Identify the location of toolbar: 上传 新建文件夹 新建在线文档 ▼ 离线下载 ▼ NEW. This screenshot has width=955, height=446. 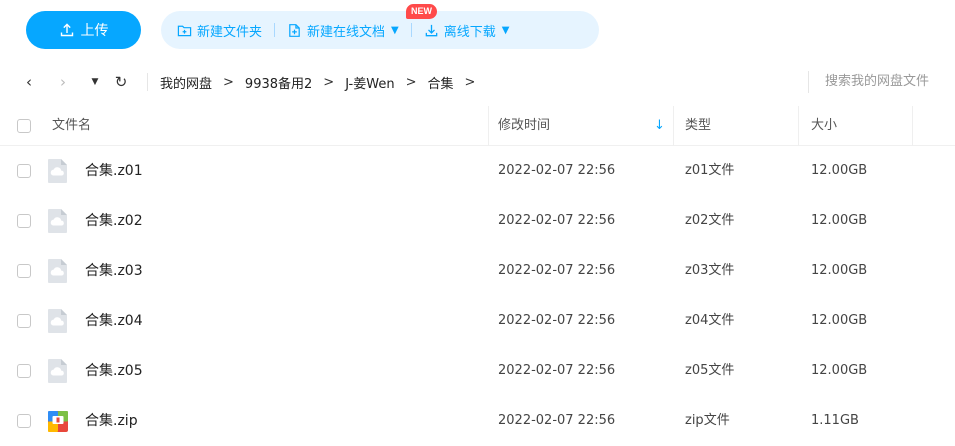
(477, 29).